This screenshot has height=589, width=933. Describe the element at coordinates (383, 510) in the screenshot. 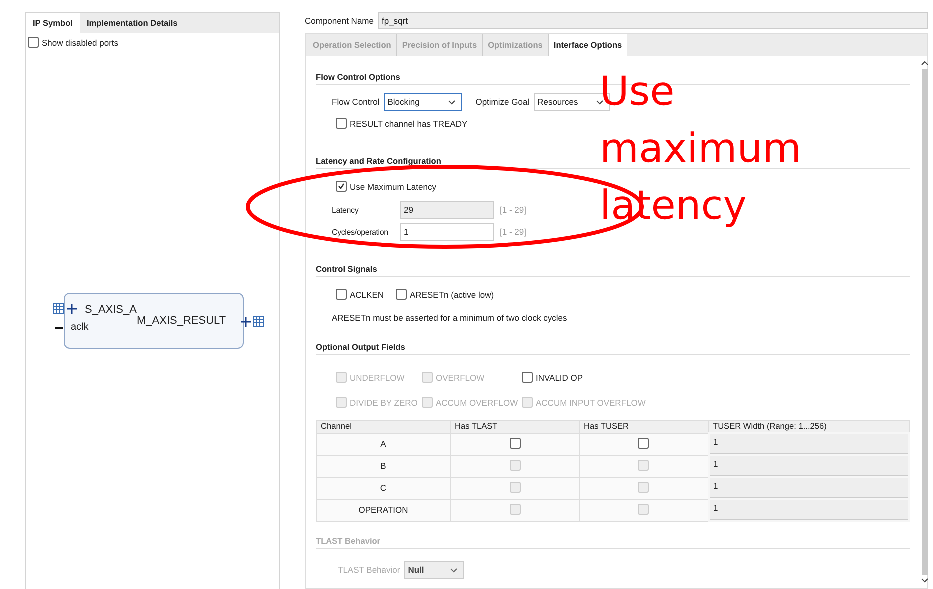

I see `table-cell: OPERATION` at that location.